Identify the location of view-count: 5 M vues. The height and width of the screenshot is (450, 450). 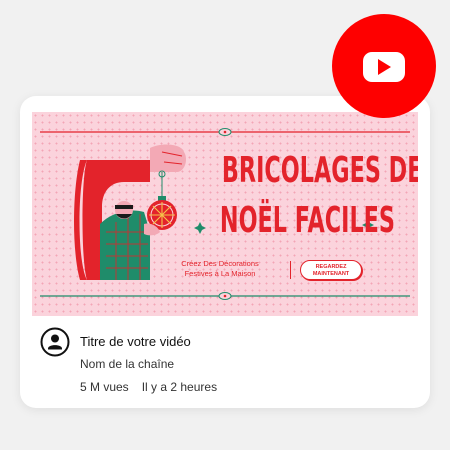
(104, 387).